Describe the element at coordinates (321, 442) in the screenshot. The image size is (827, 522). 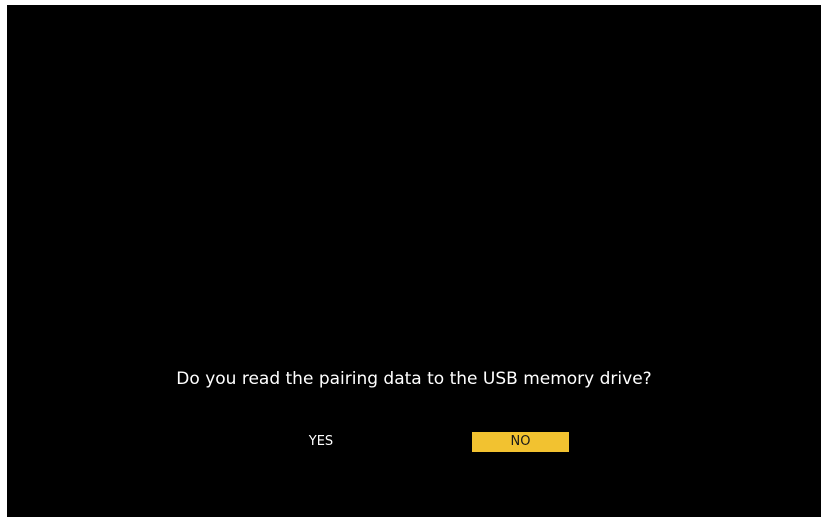
I see `yes-option: YES` at that location.